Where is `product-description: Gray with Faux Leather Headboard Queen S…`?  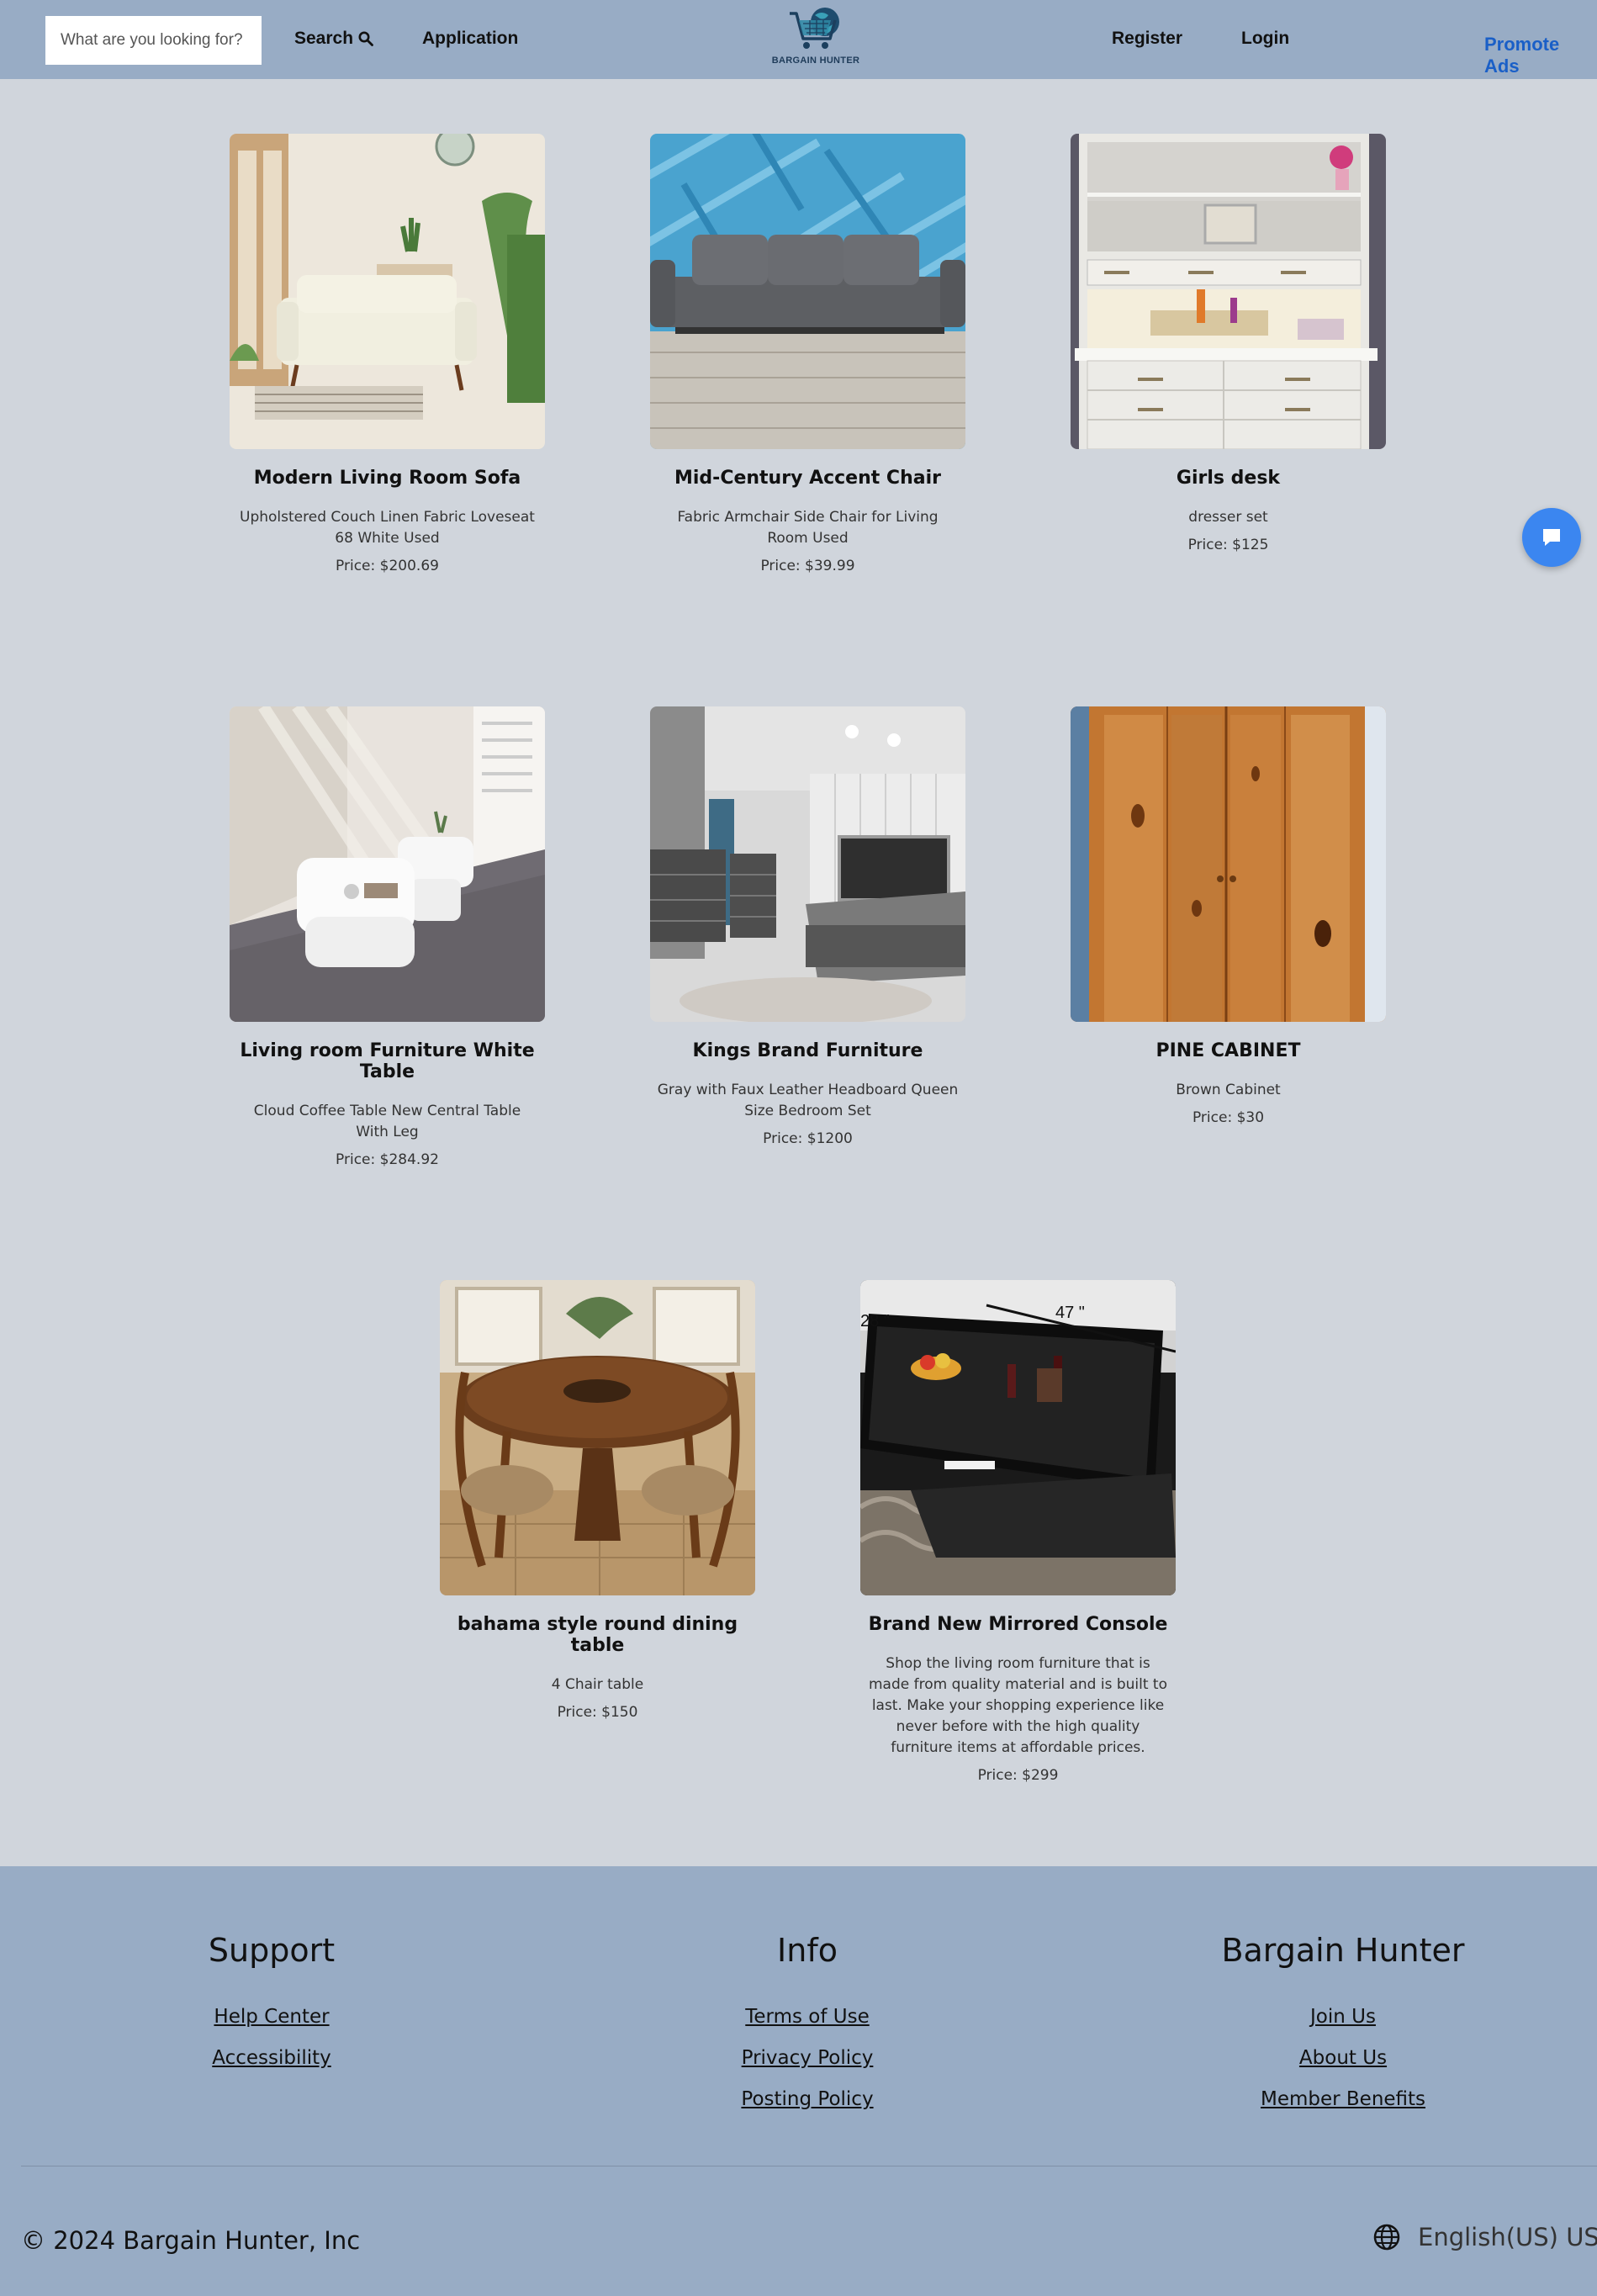
product-description: Gray with Faux Leather Headboard Queen S… is located at coordinates (808, 1100).